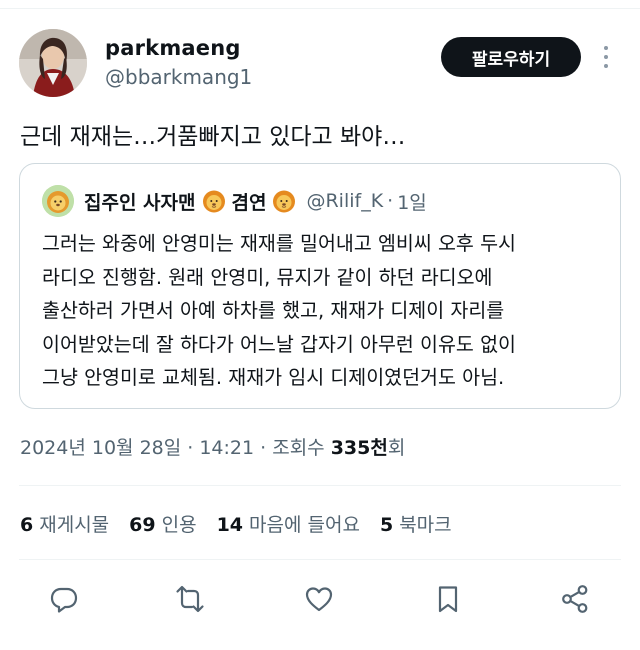 The width and height of the screenshot is (640, 650). What do you see at coordinates (179, 525) in the screenshot?
I see `quotes-label: 인용` at bounding box center [179, 525].